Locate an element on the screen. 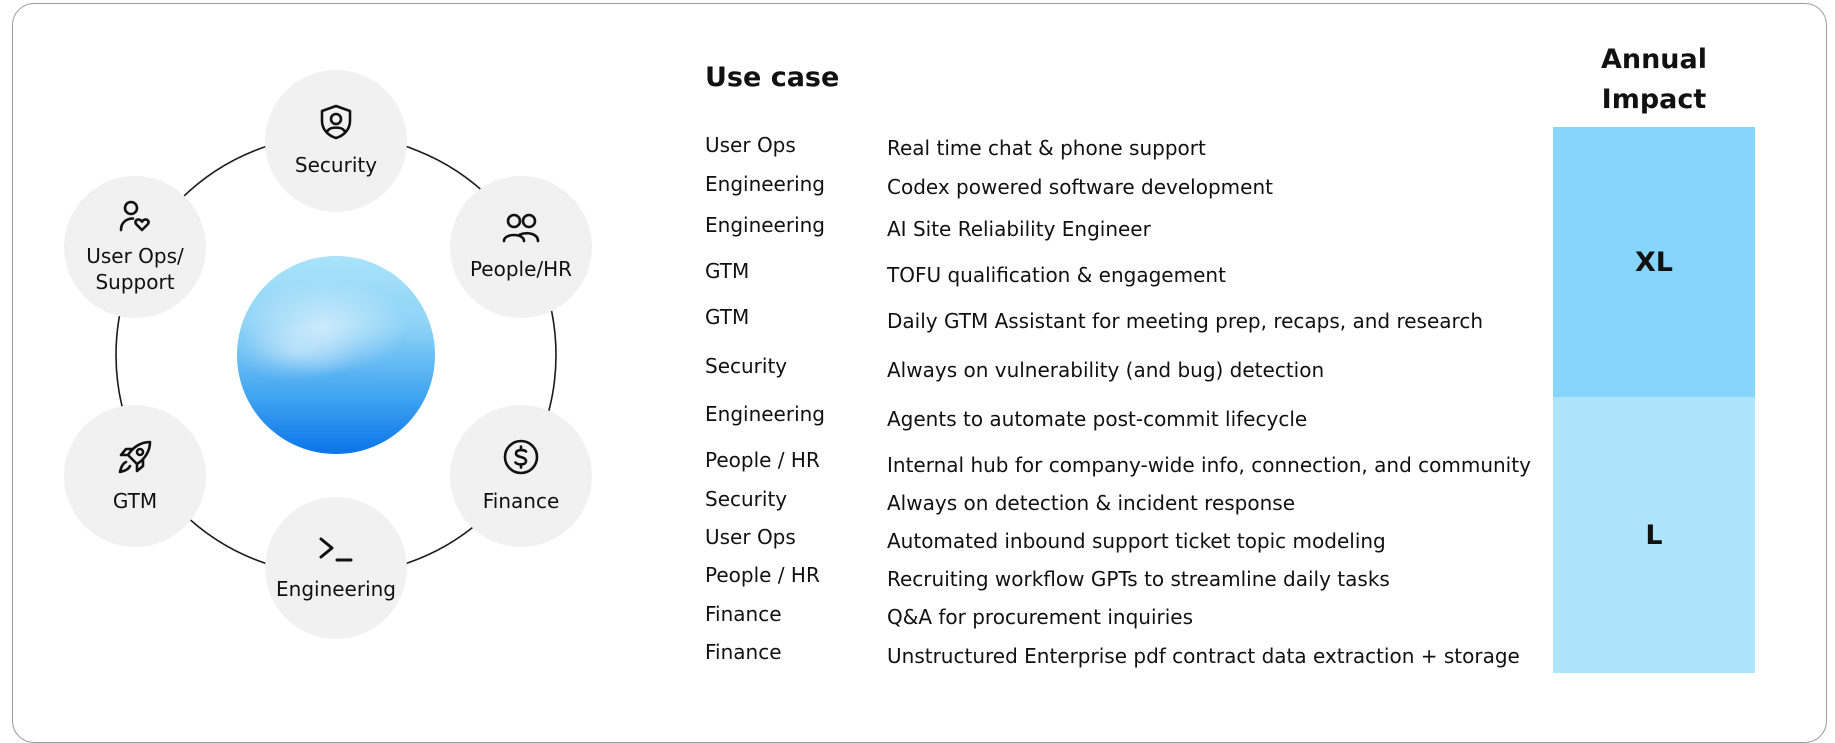  node-label: Security is located at coordinates (336, 165).